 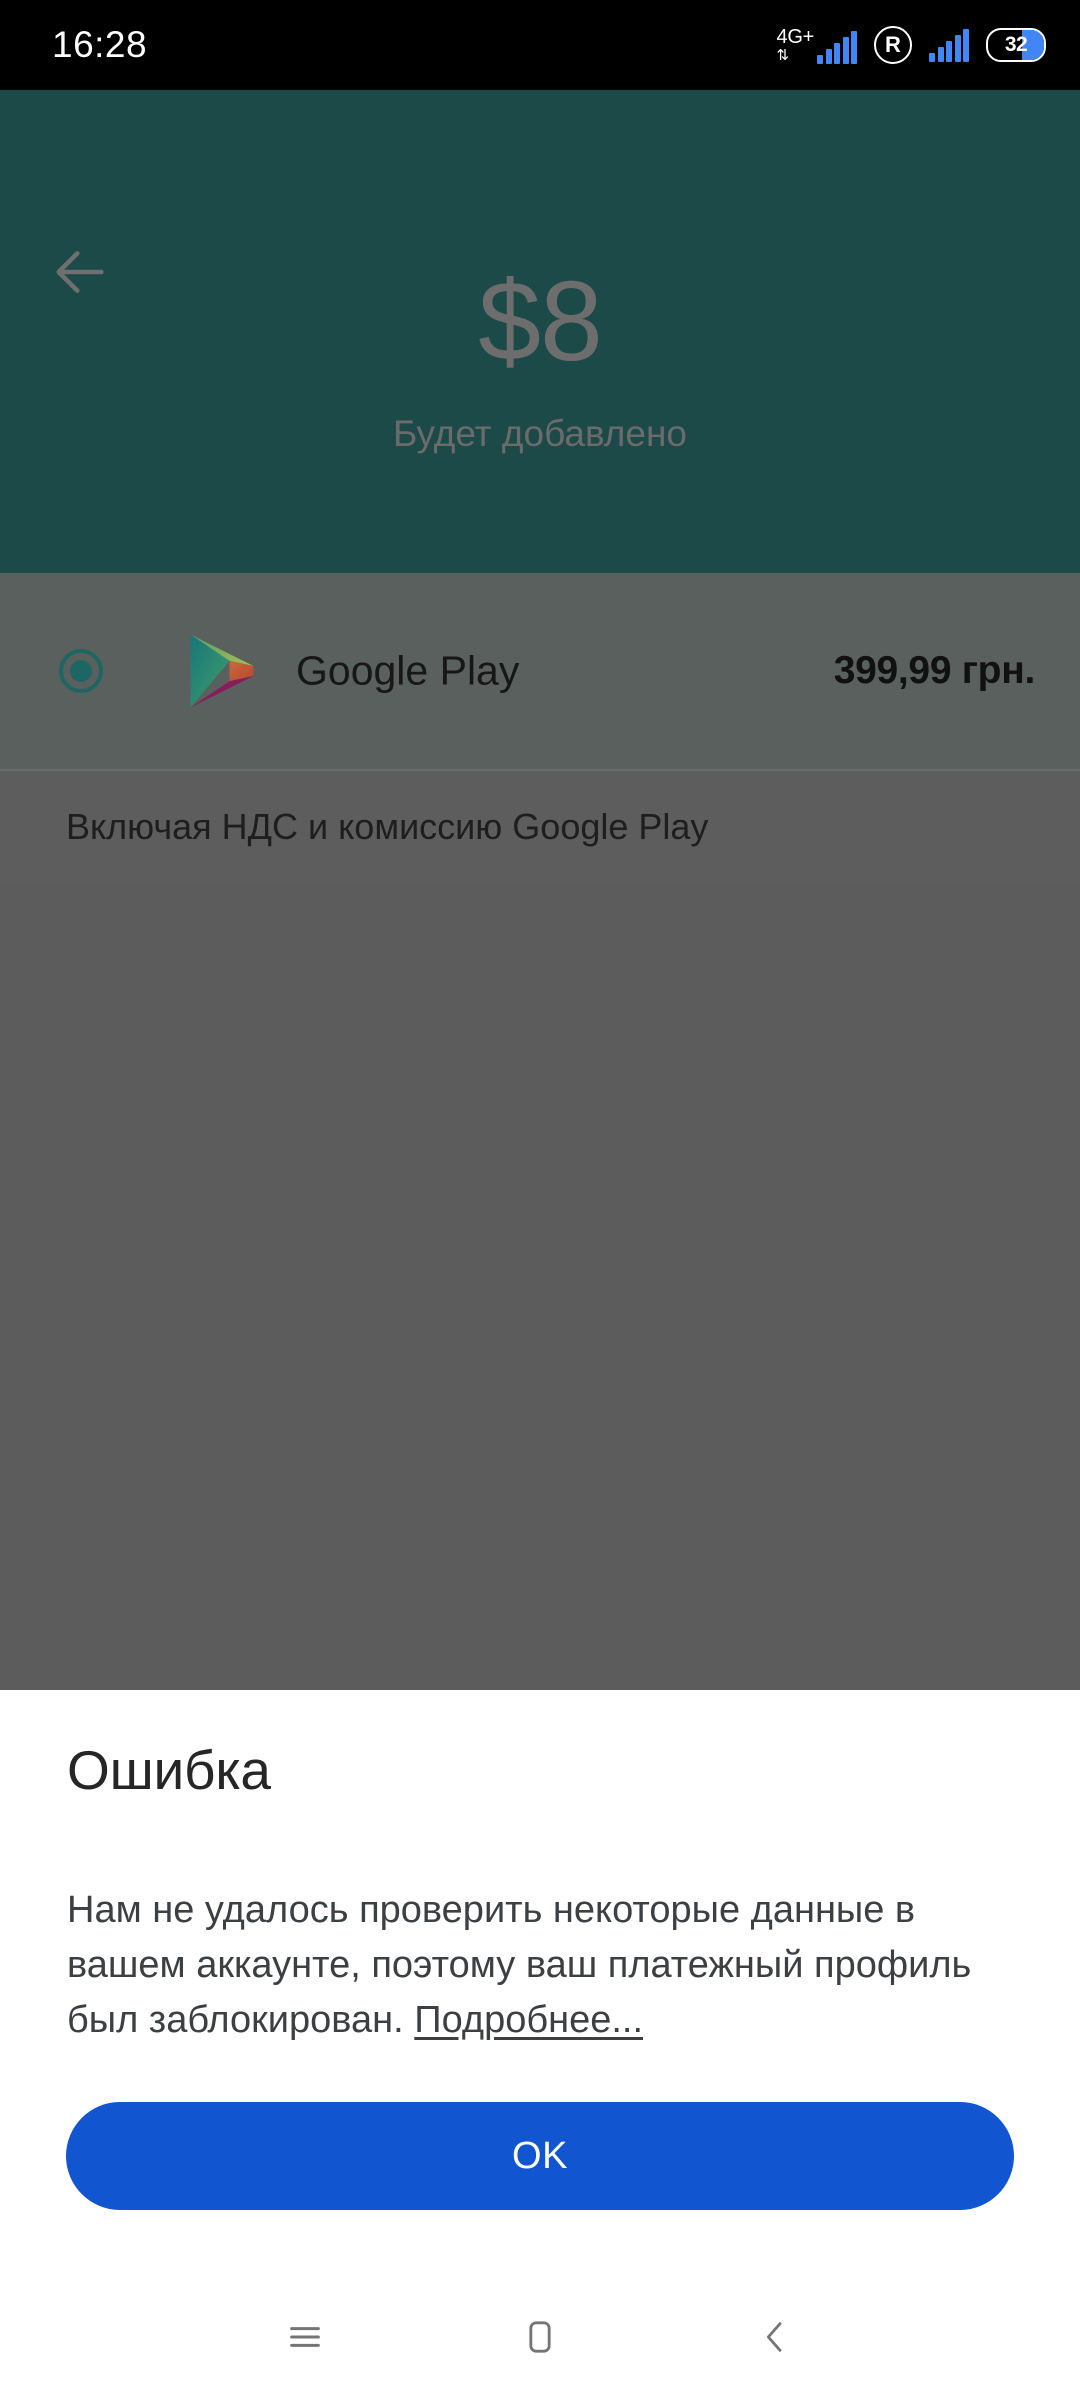 I want to click on battery-icon: 32, so click(x=1016, y=45).